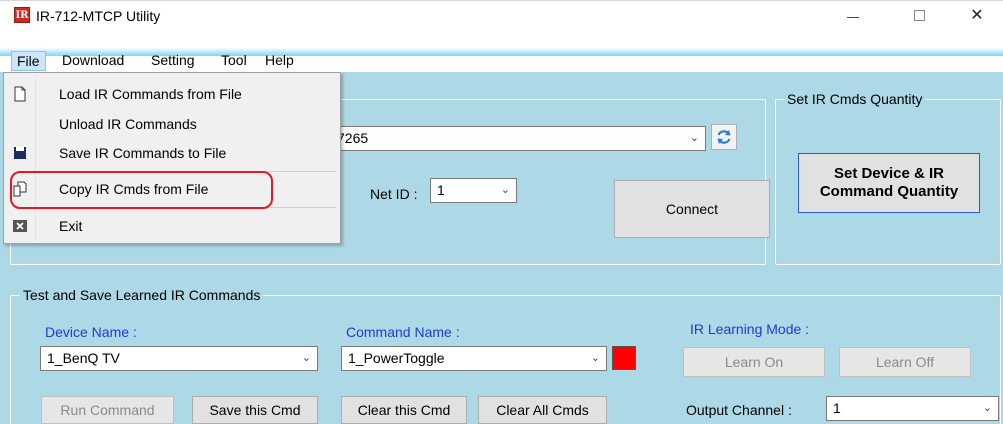  What do you see at coordinates (855, 99) in the screenshot?
I see `quantity-legend: Set IR Cmds Quantity` at bounding box center [855, 99].